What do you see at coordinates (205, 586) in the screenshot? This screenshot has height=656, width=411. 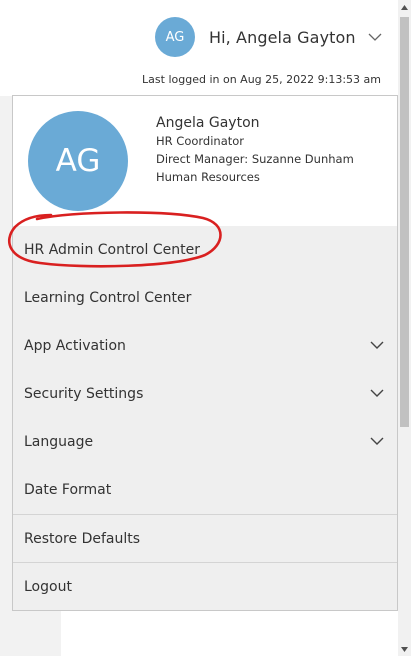 I see `menu-item-logout: Logout` at bounding box center [205, 586].